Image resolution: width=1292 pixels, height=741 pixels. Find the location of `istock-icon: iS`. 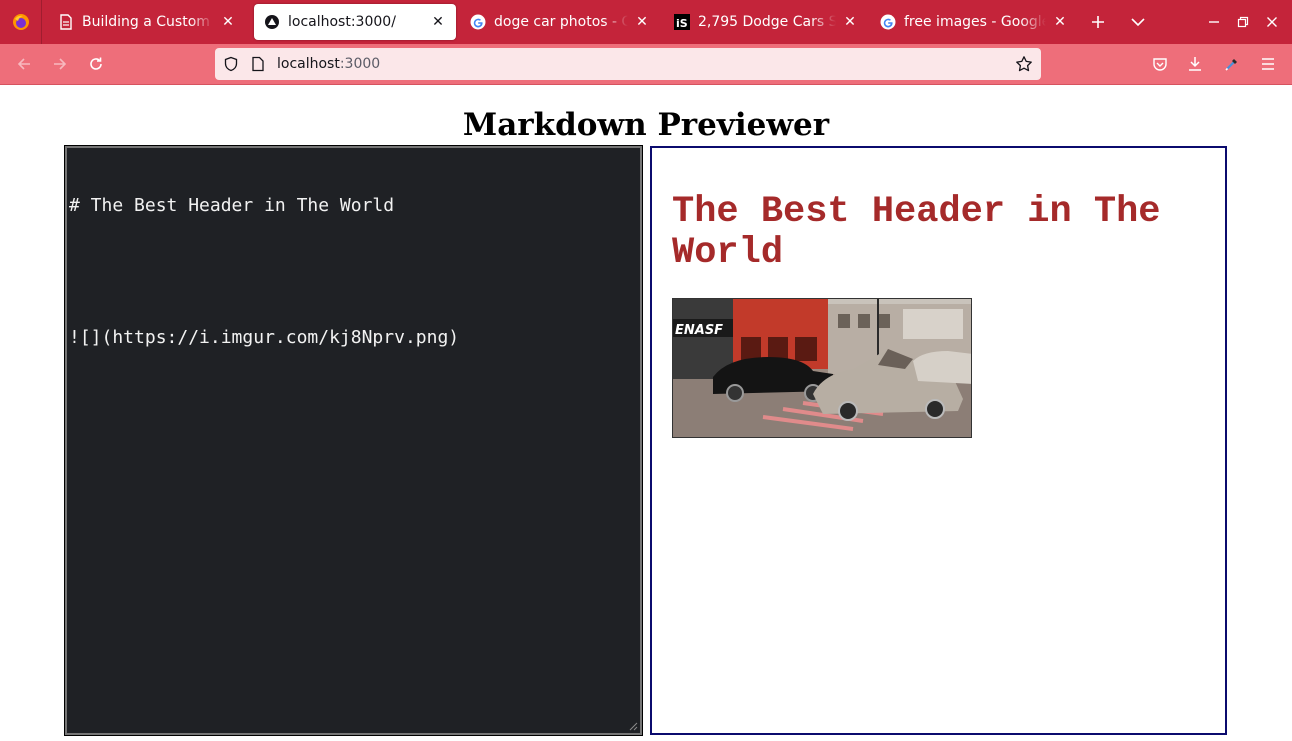

istock-icon: iS is located at coordinates (682, 22).